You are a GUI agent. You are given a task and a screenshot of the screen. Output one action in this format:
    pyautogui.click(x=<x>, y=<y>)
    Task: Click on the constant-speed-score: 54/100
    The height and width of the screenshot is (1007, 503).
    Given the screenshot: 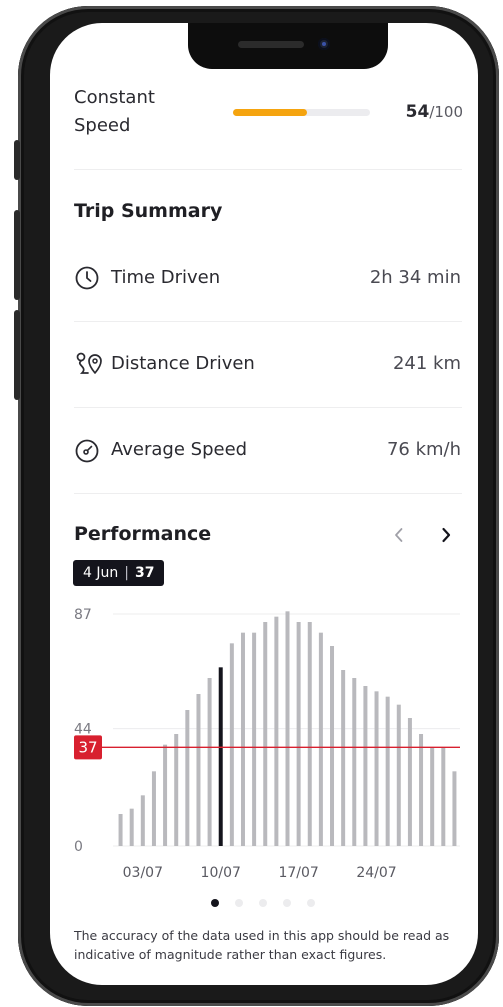 What is the action you would take?
    pyautogui.click(x=423, y=112)
    